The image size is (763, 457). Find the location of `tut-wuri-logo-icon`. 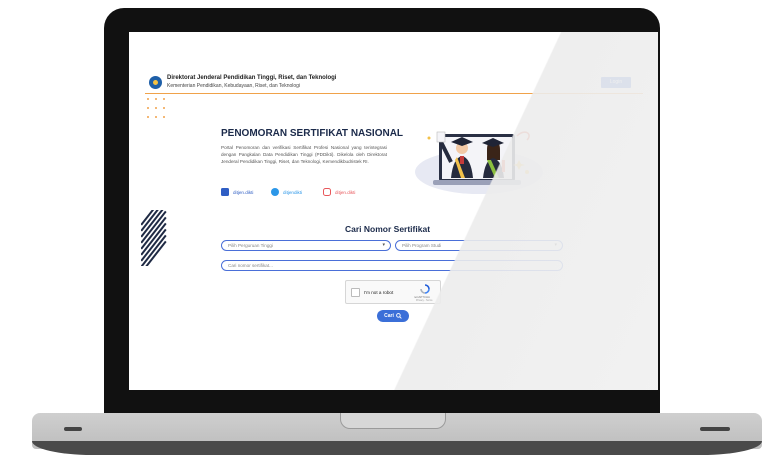

tut-wuri-logo-icon is located at coordinates (155, 82).